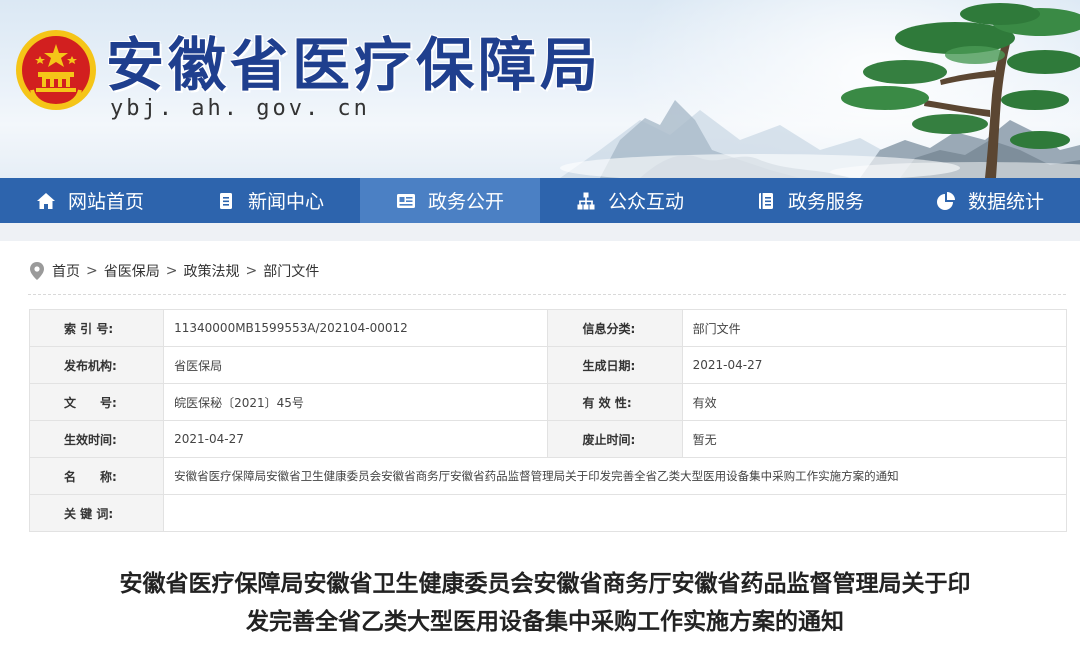 The height and width of the screenshot is (652, 1080). I want to click on nav-item-gov-affairs: 政务公开, so click(450, 200).